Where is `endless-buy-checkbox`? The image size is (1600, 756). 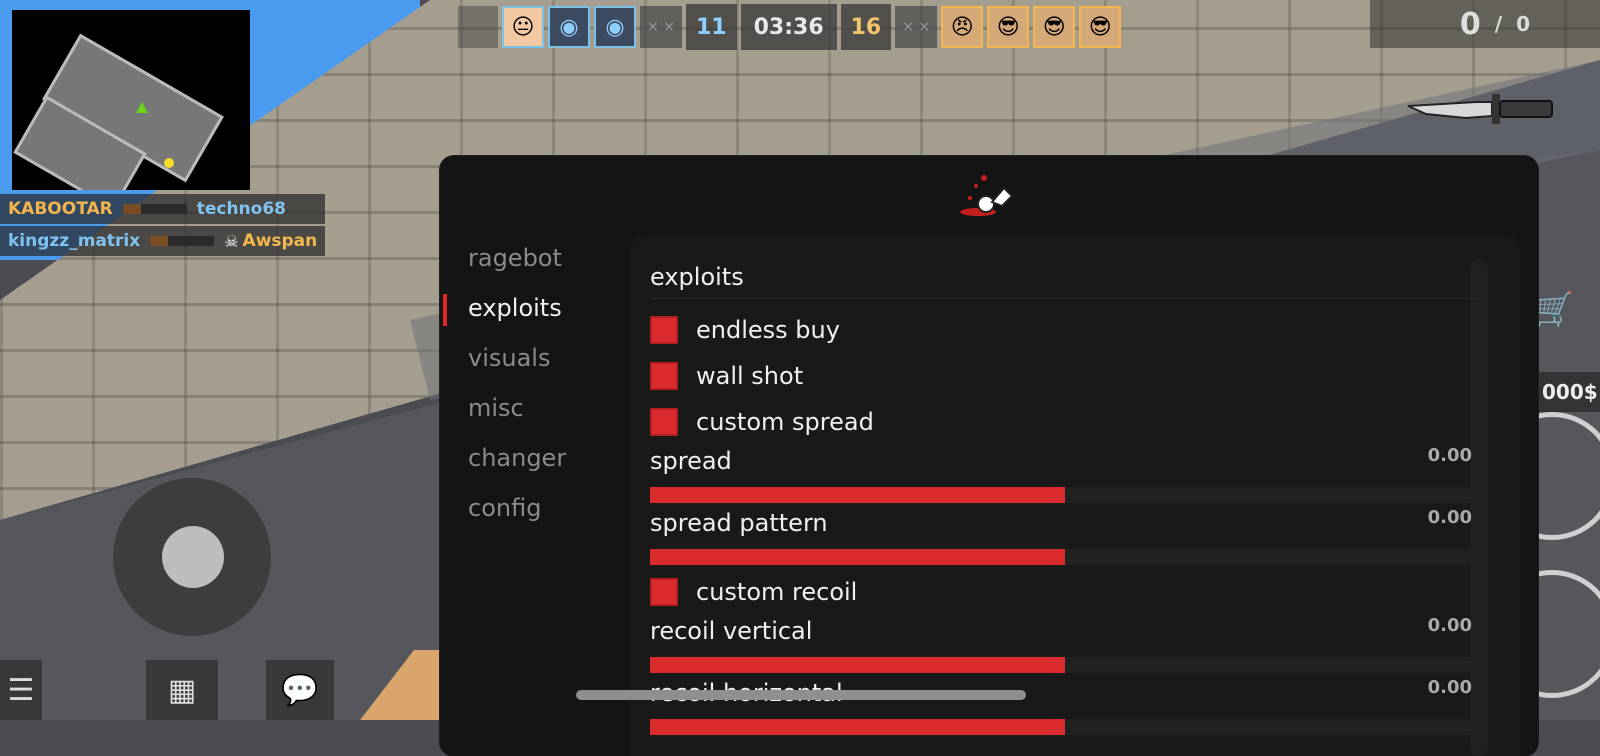
endless-buy-checkbox is located at coordinates (664, 330).